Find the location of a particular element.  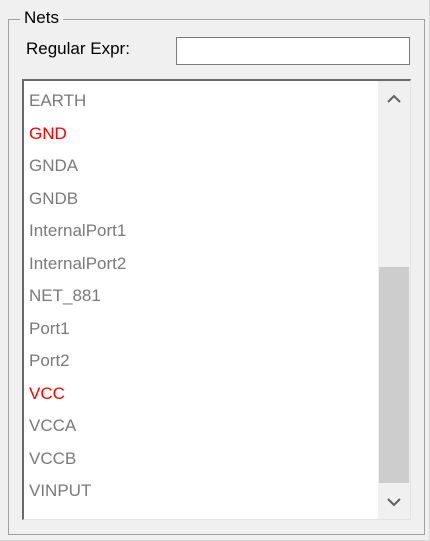

list-item: Port2 is located at coordinates (201, 361).